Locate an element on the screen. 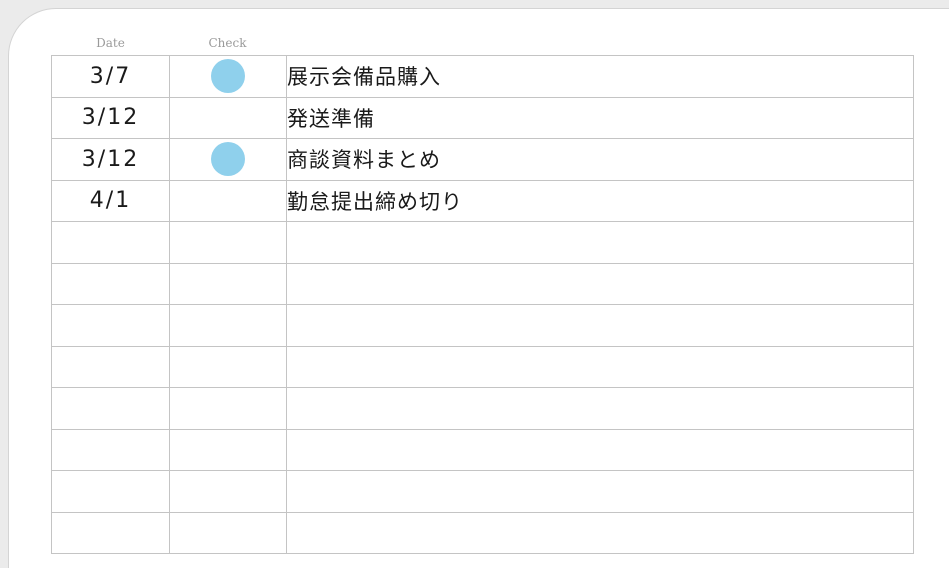 Image resolution: width=949 pixels, height=568 pixels. table-row: 3/7 展示会備品購入 is located at coordinates (482, 76).